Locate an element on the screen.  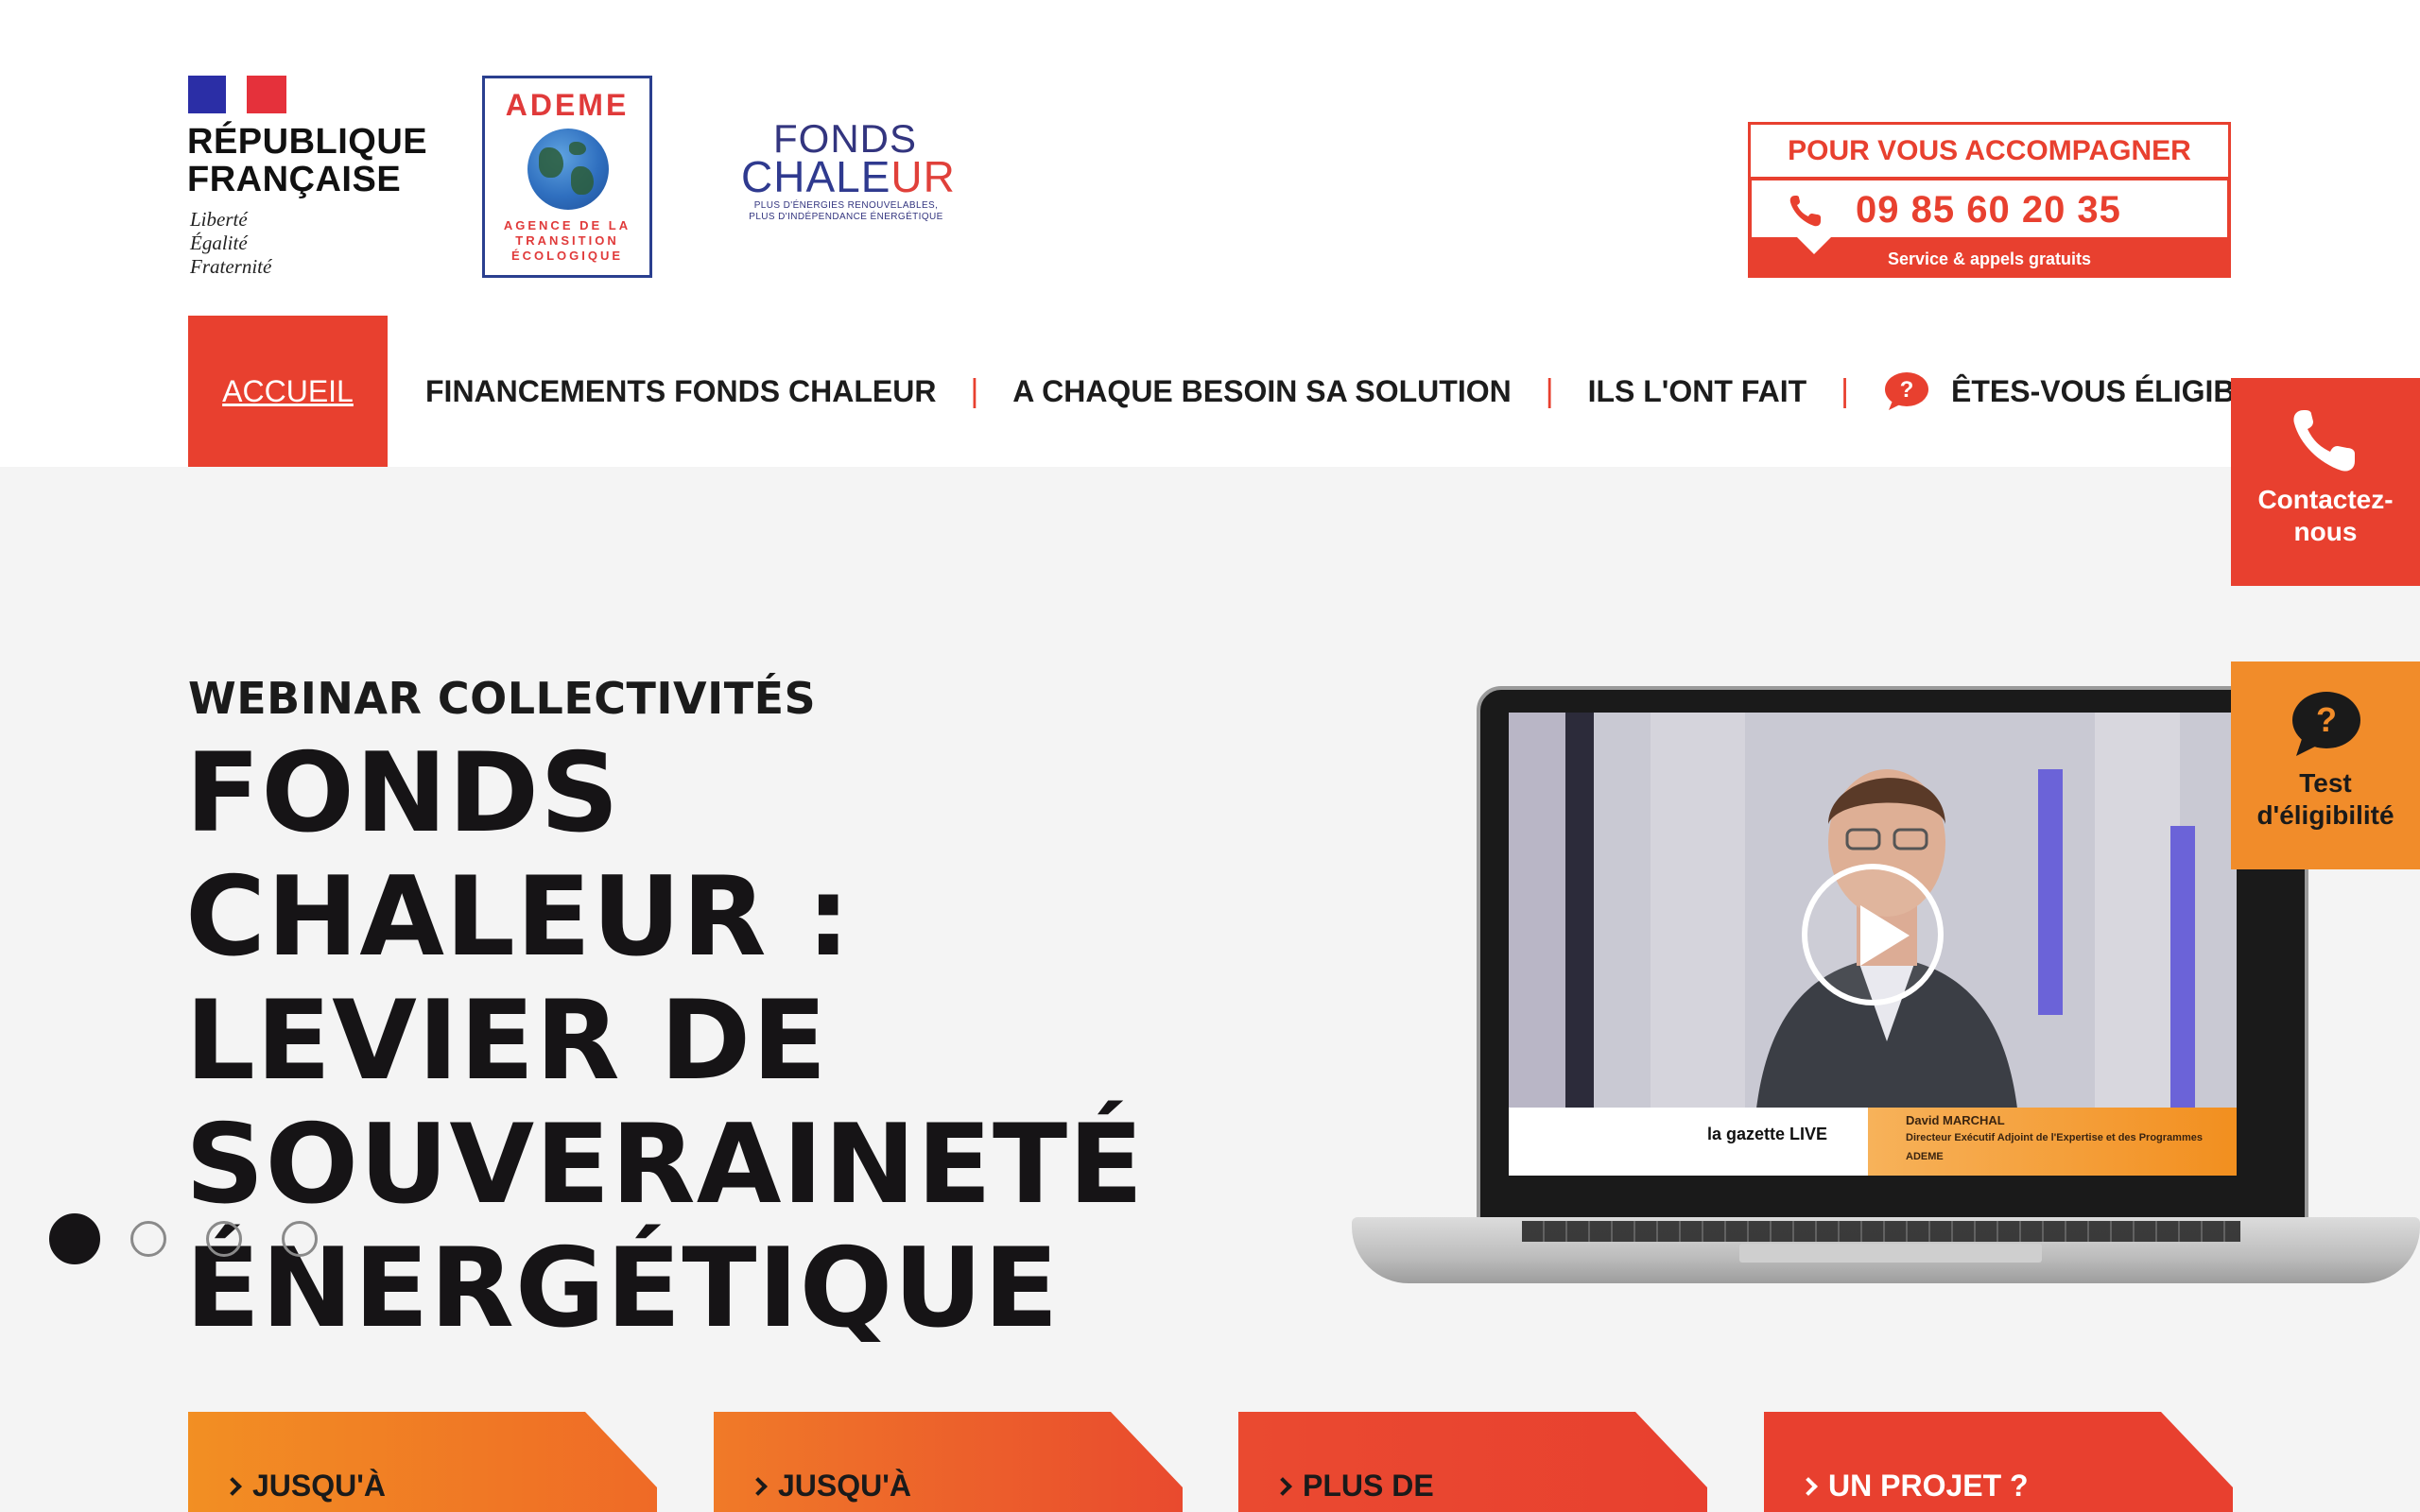
hero-title-line: LEVIER DE is located at coordinates (506, 1041).